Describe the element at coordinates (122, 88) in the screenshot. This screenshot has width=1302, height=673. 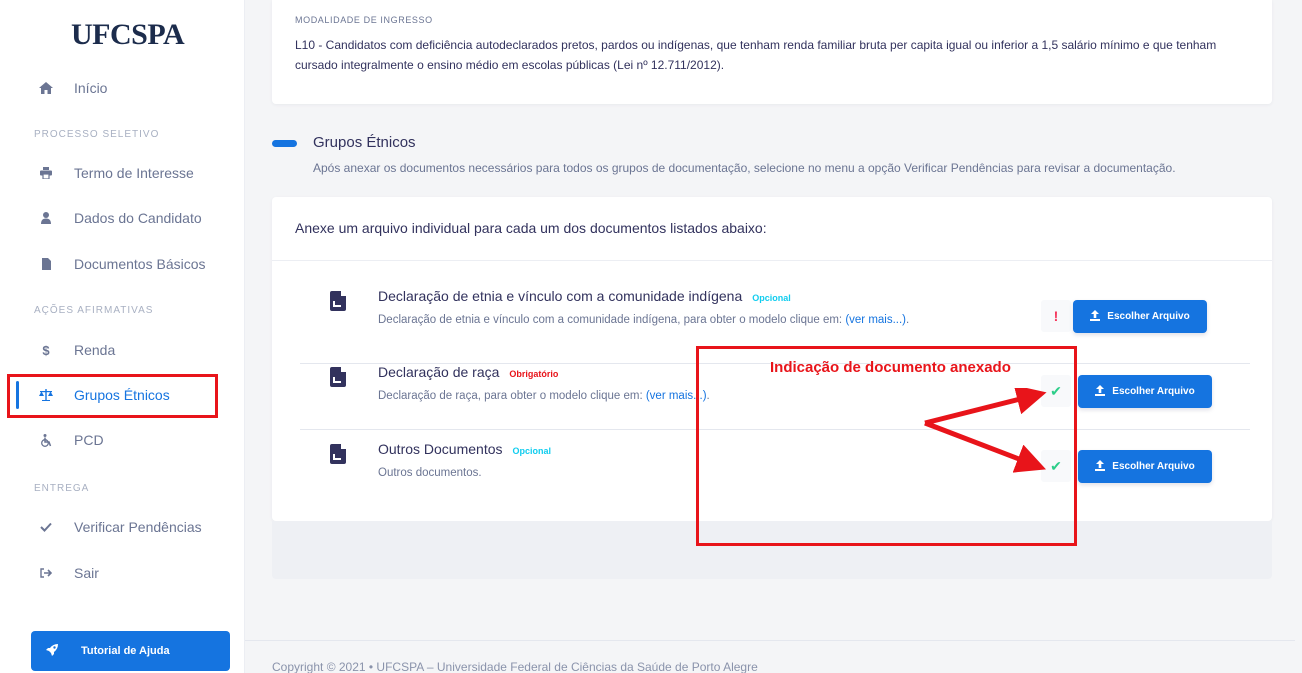
I see `sidebar-item-inicio: Início` at that location.